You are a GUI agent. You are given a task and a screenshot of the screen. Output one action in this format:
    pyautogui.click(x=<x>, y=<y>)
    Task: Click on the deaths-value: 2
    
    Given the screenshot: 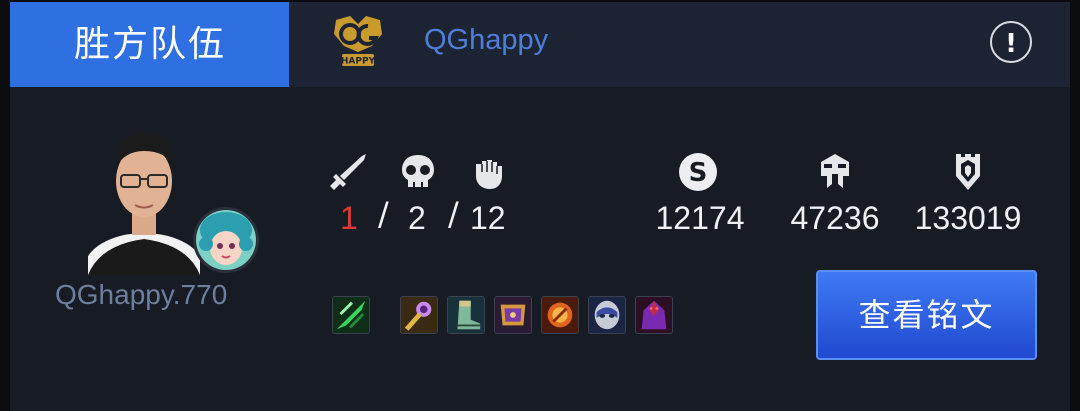 What is the action you would take?
    pyautogui.click(x=417, y=218)
    